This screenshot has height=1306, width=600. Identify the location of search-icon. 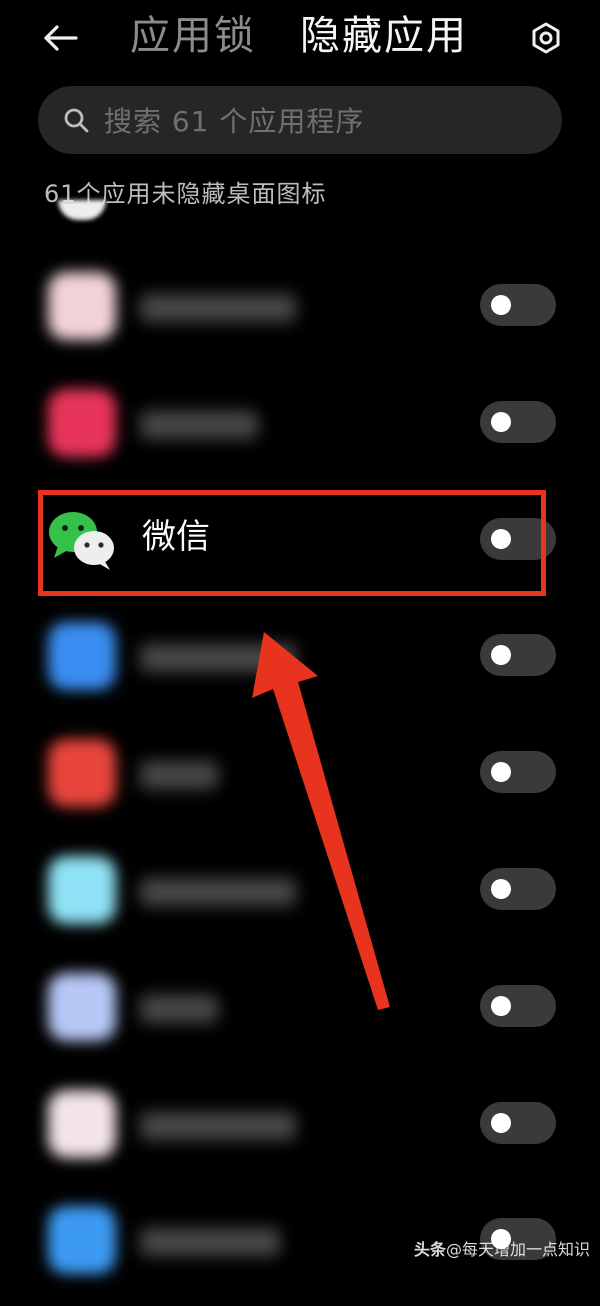
(76, 120).